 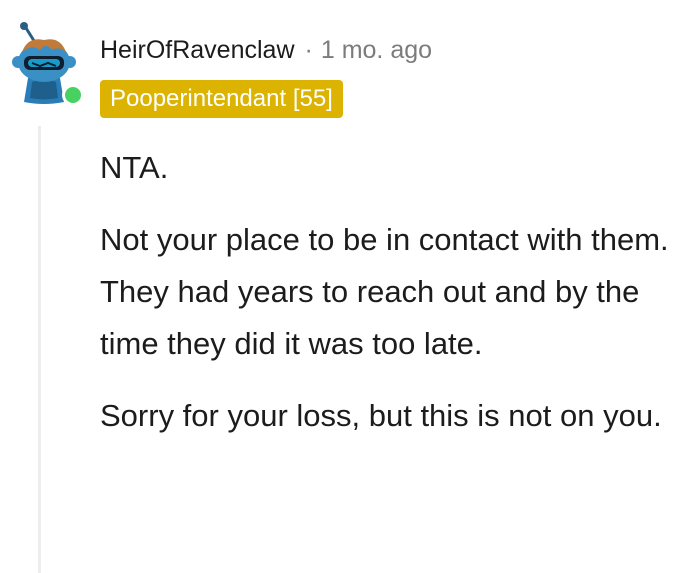 I want to click on user-flair-badge: Pooperintendant [55], so click(x=221, y=99).